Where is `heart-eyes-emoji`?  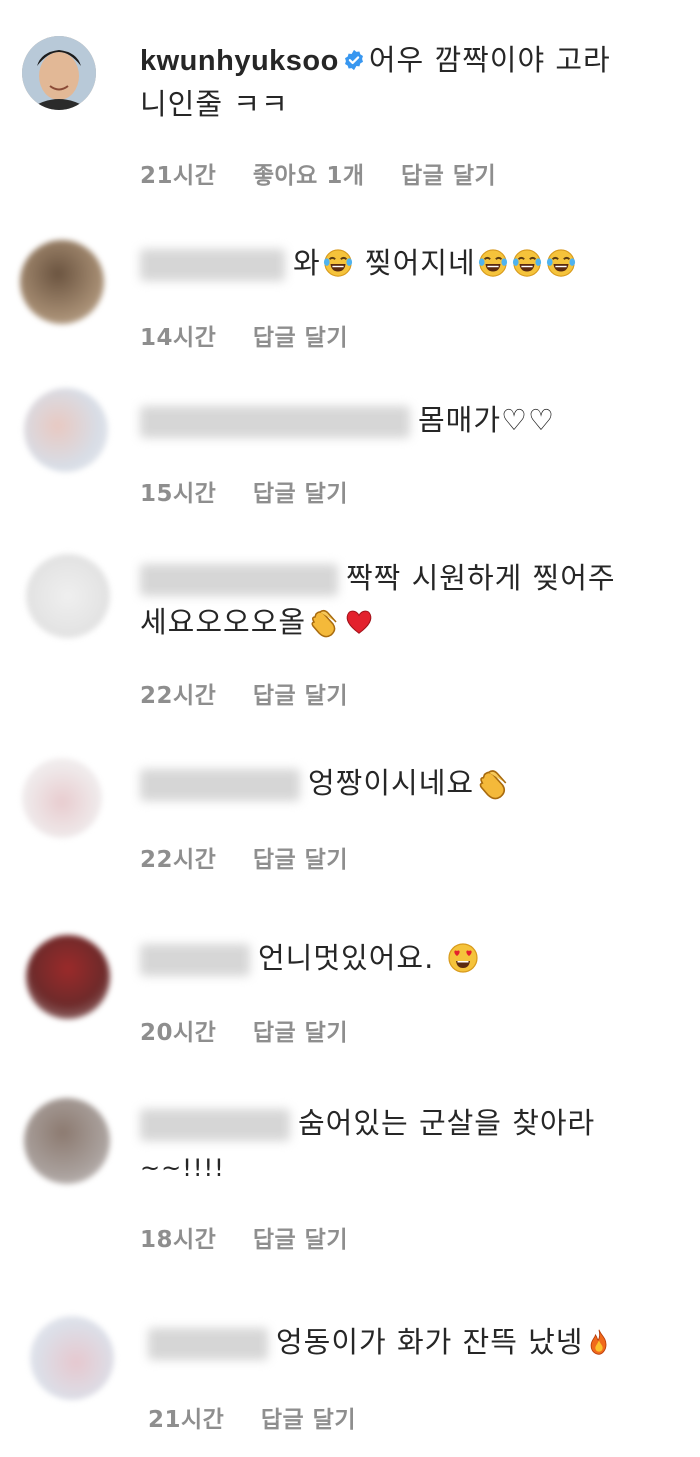
heart-eyes-emoji is located at coordinates (463, 958).